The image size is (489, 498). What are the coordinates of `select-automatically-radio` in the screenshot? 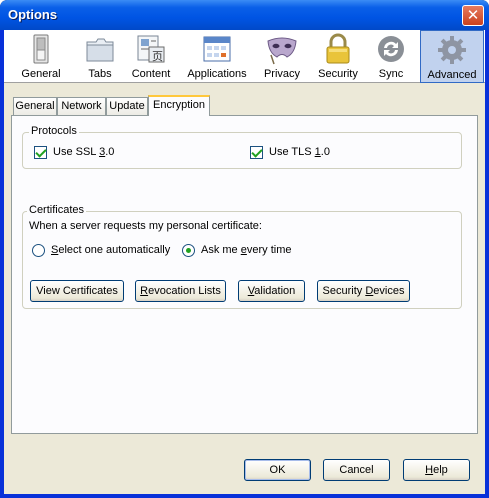 It's located at (38, 250).